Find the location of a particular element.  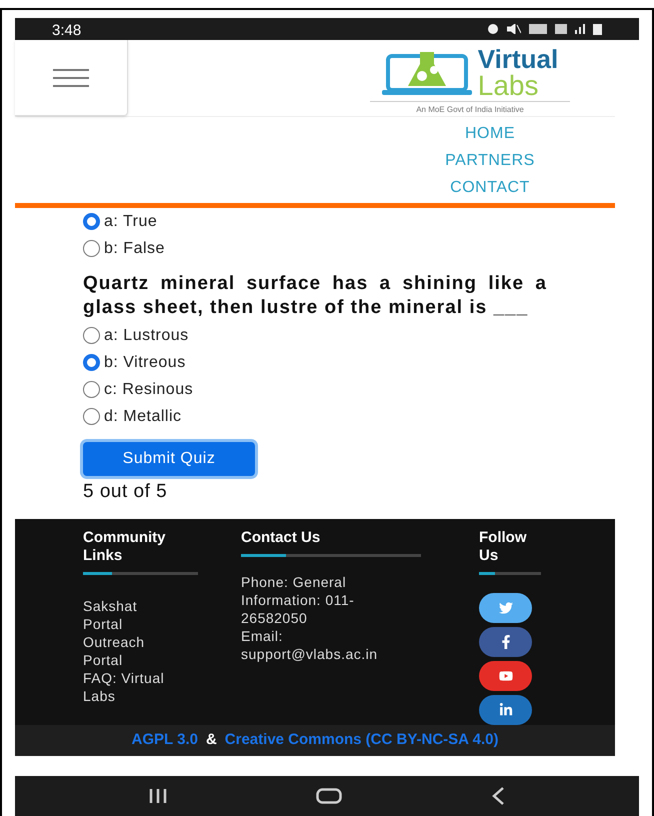

option-label: c: Resinous is located at coordinates (149, 390).